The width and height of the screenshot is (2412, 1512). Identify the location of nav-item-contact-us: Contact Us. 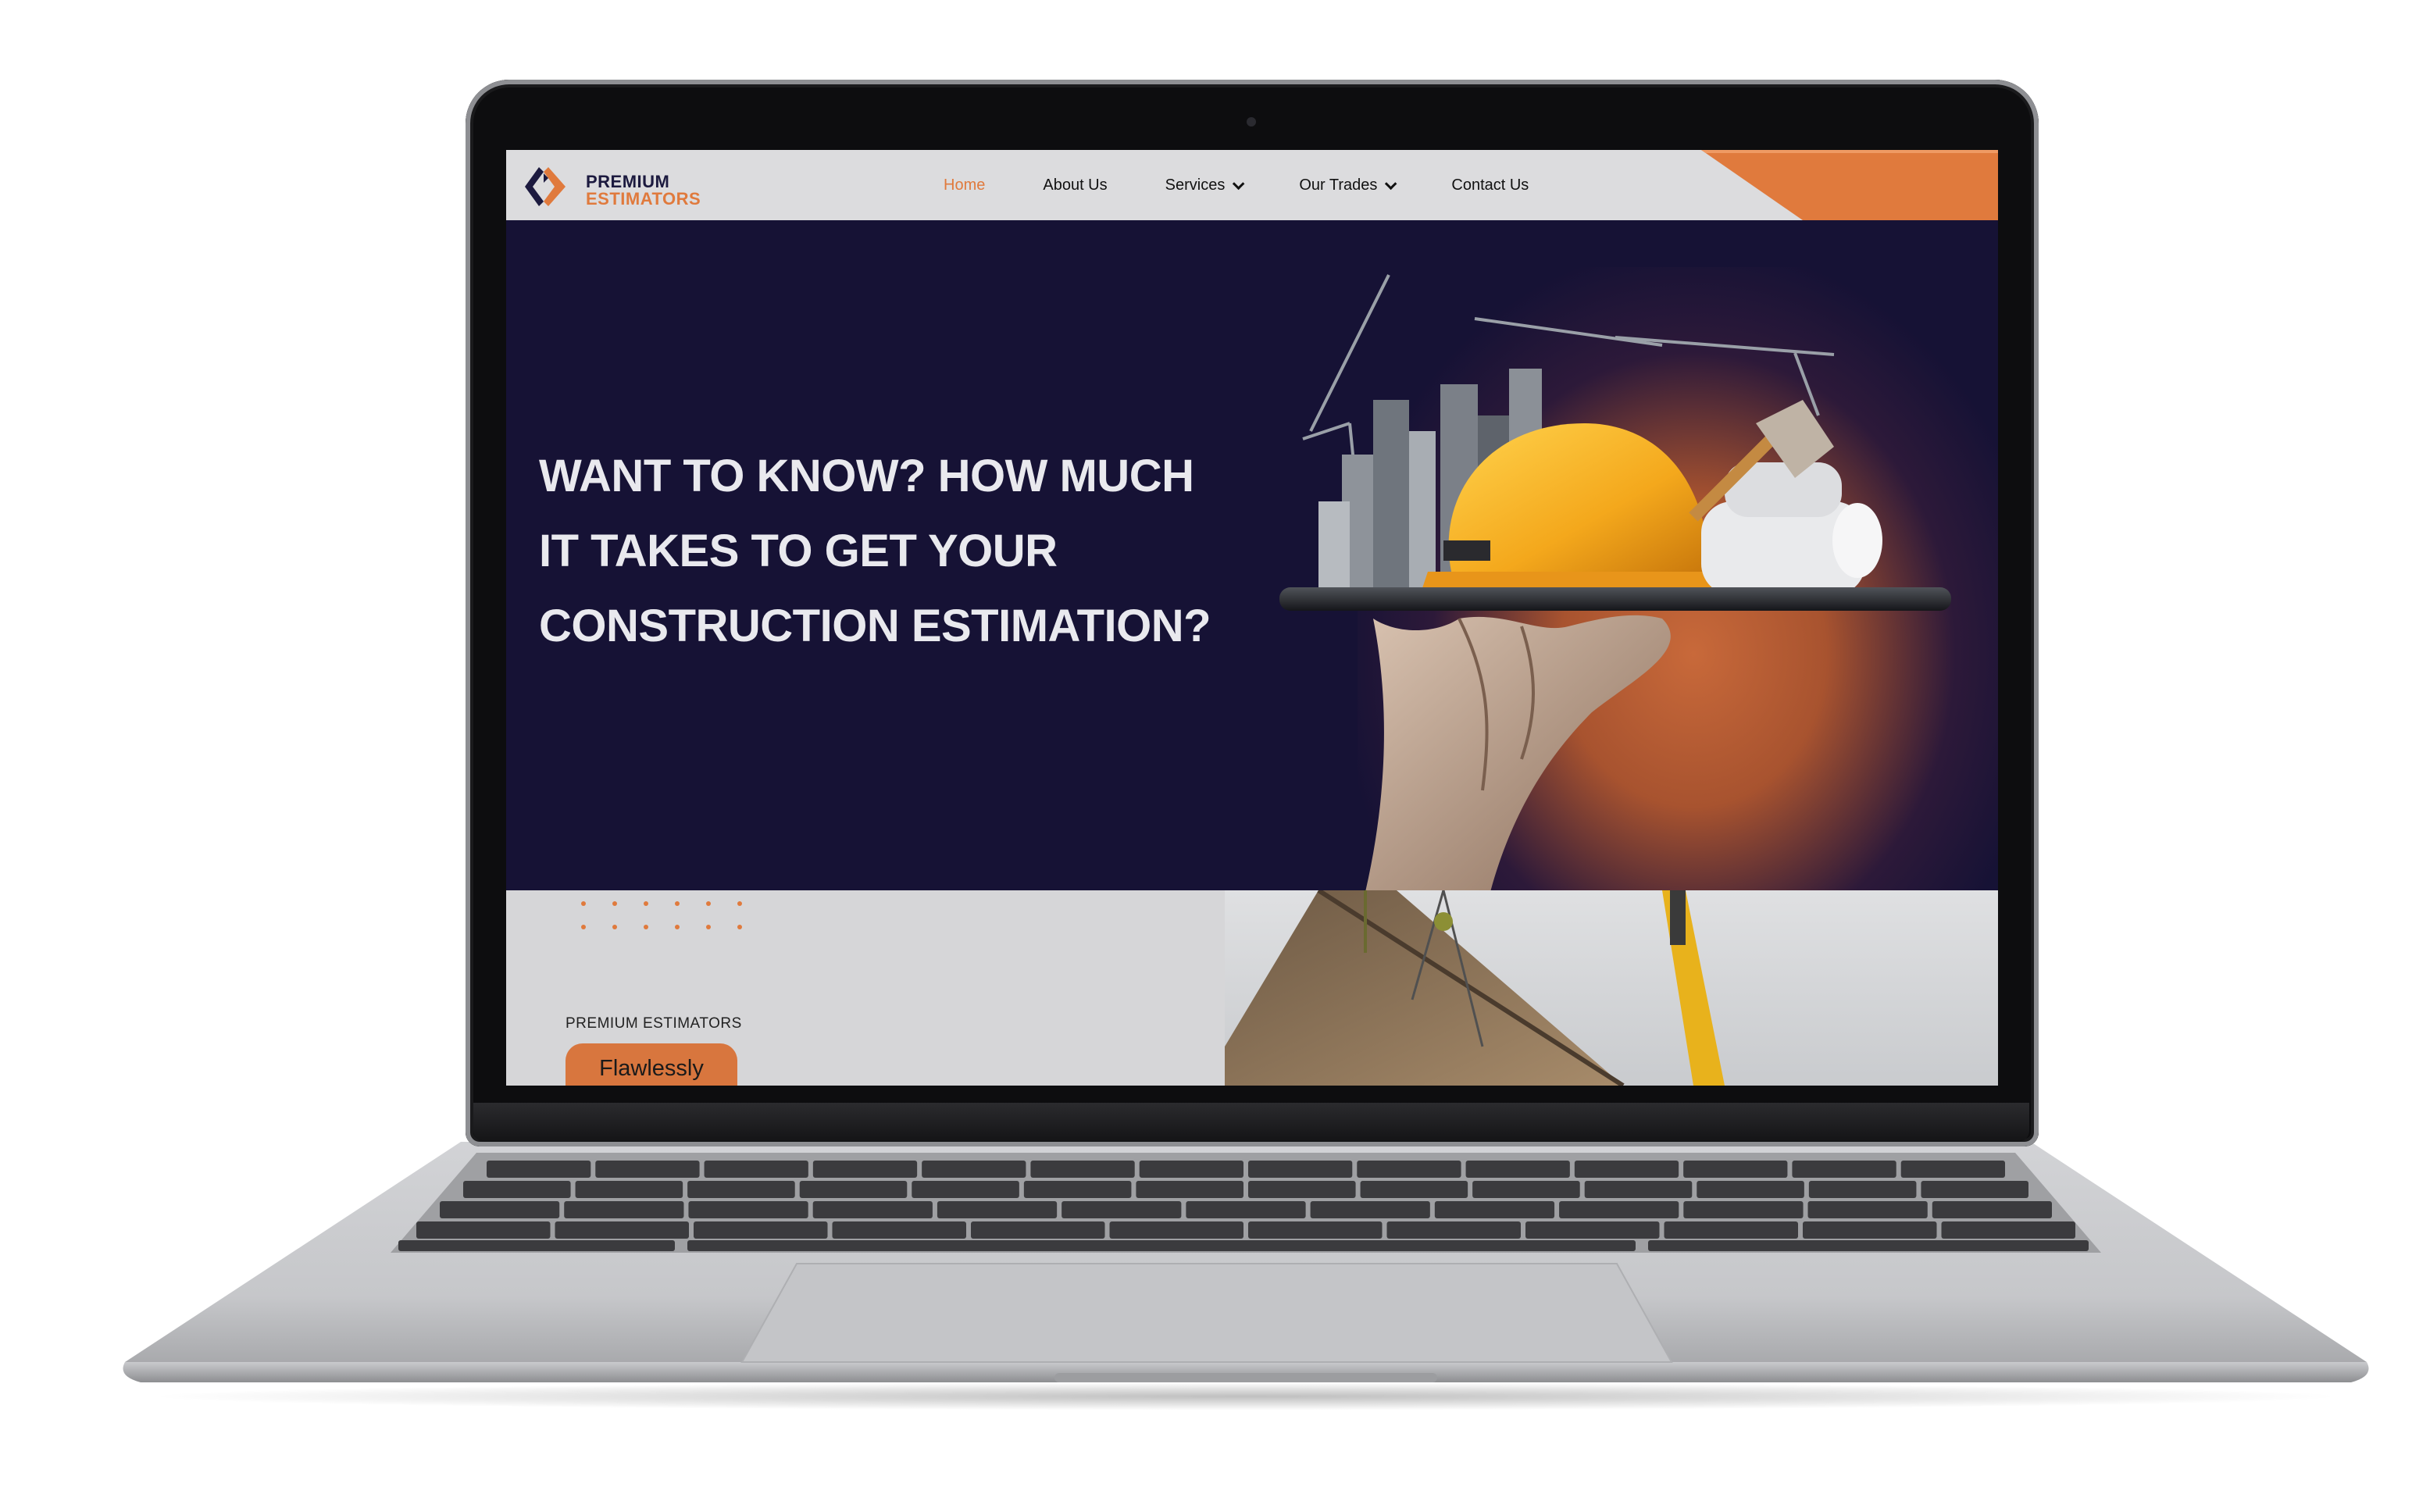
(1490, 185).